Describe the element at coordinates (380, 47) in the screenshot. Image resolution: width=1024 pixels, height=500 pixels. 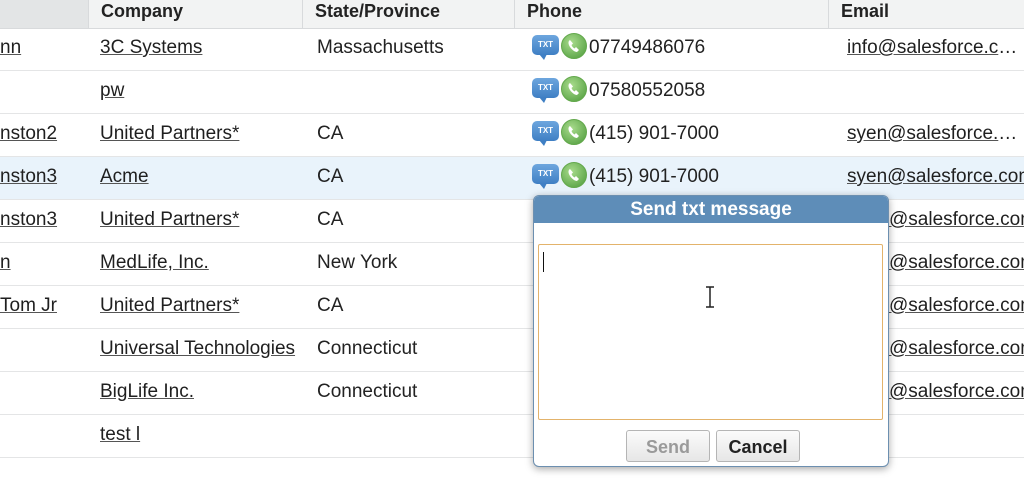
I see `state-cell: Massachusetts` at that location.